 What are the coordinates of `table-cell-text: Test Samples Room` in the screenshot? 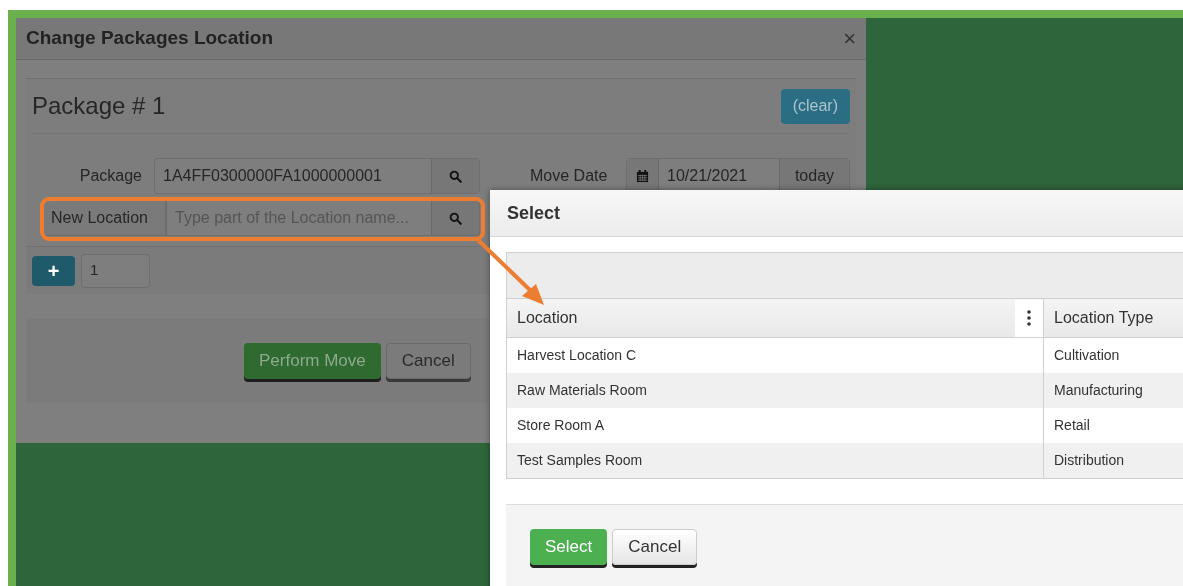 It's located at (580, 460).